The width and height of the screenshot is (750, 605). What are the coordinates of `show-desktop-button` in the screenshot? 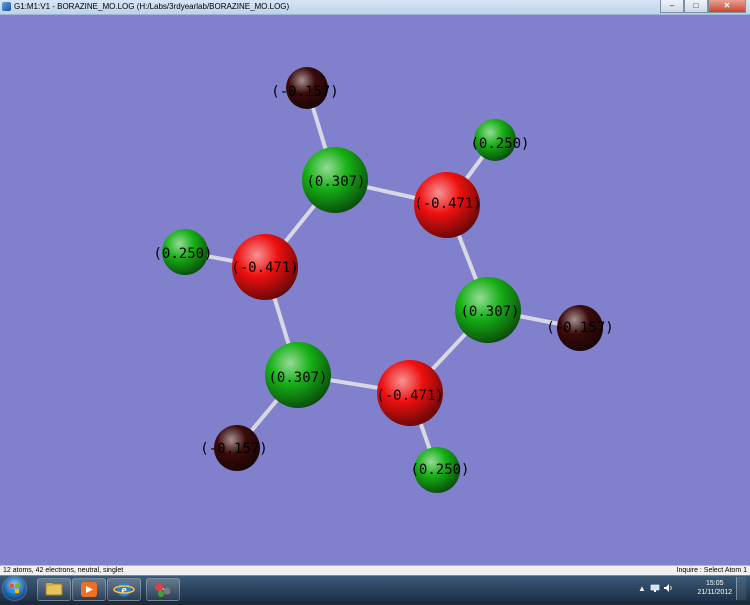 It's located at (741, 588).